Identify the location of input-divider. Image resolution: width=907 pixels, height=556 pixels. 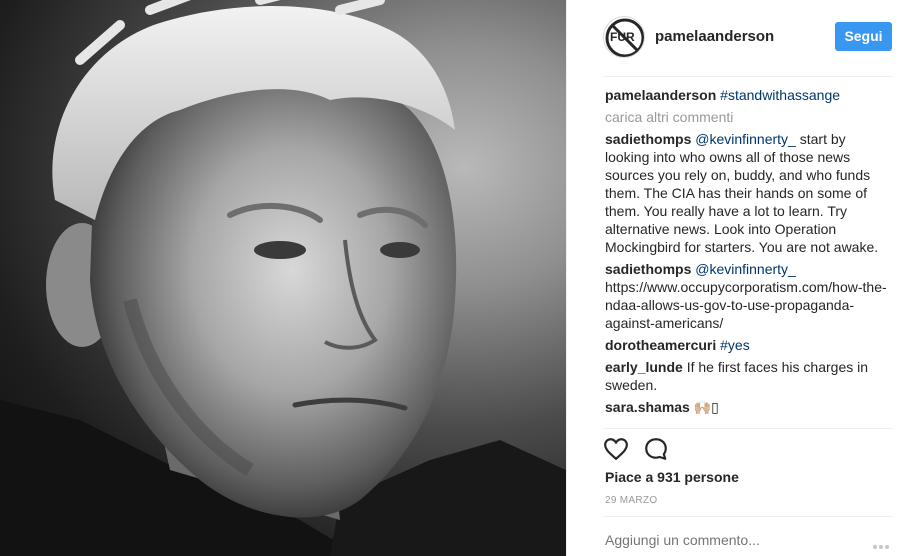
(747, 516).